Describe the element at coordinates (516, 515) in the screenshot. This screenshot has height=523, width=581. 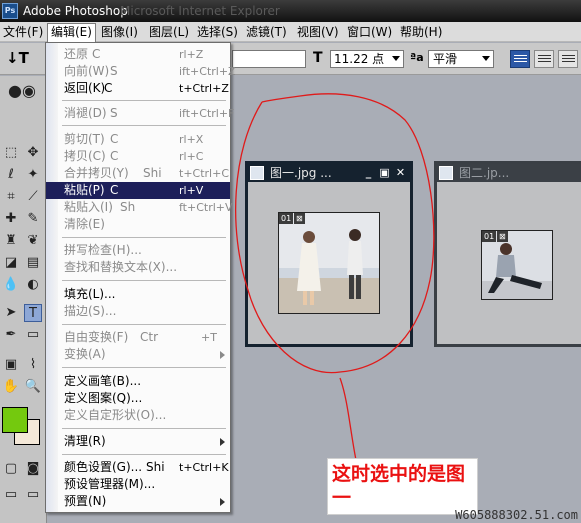
I see `watermark: W605888302.51.com` at that location.